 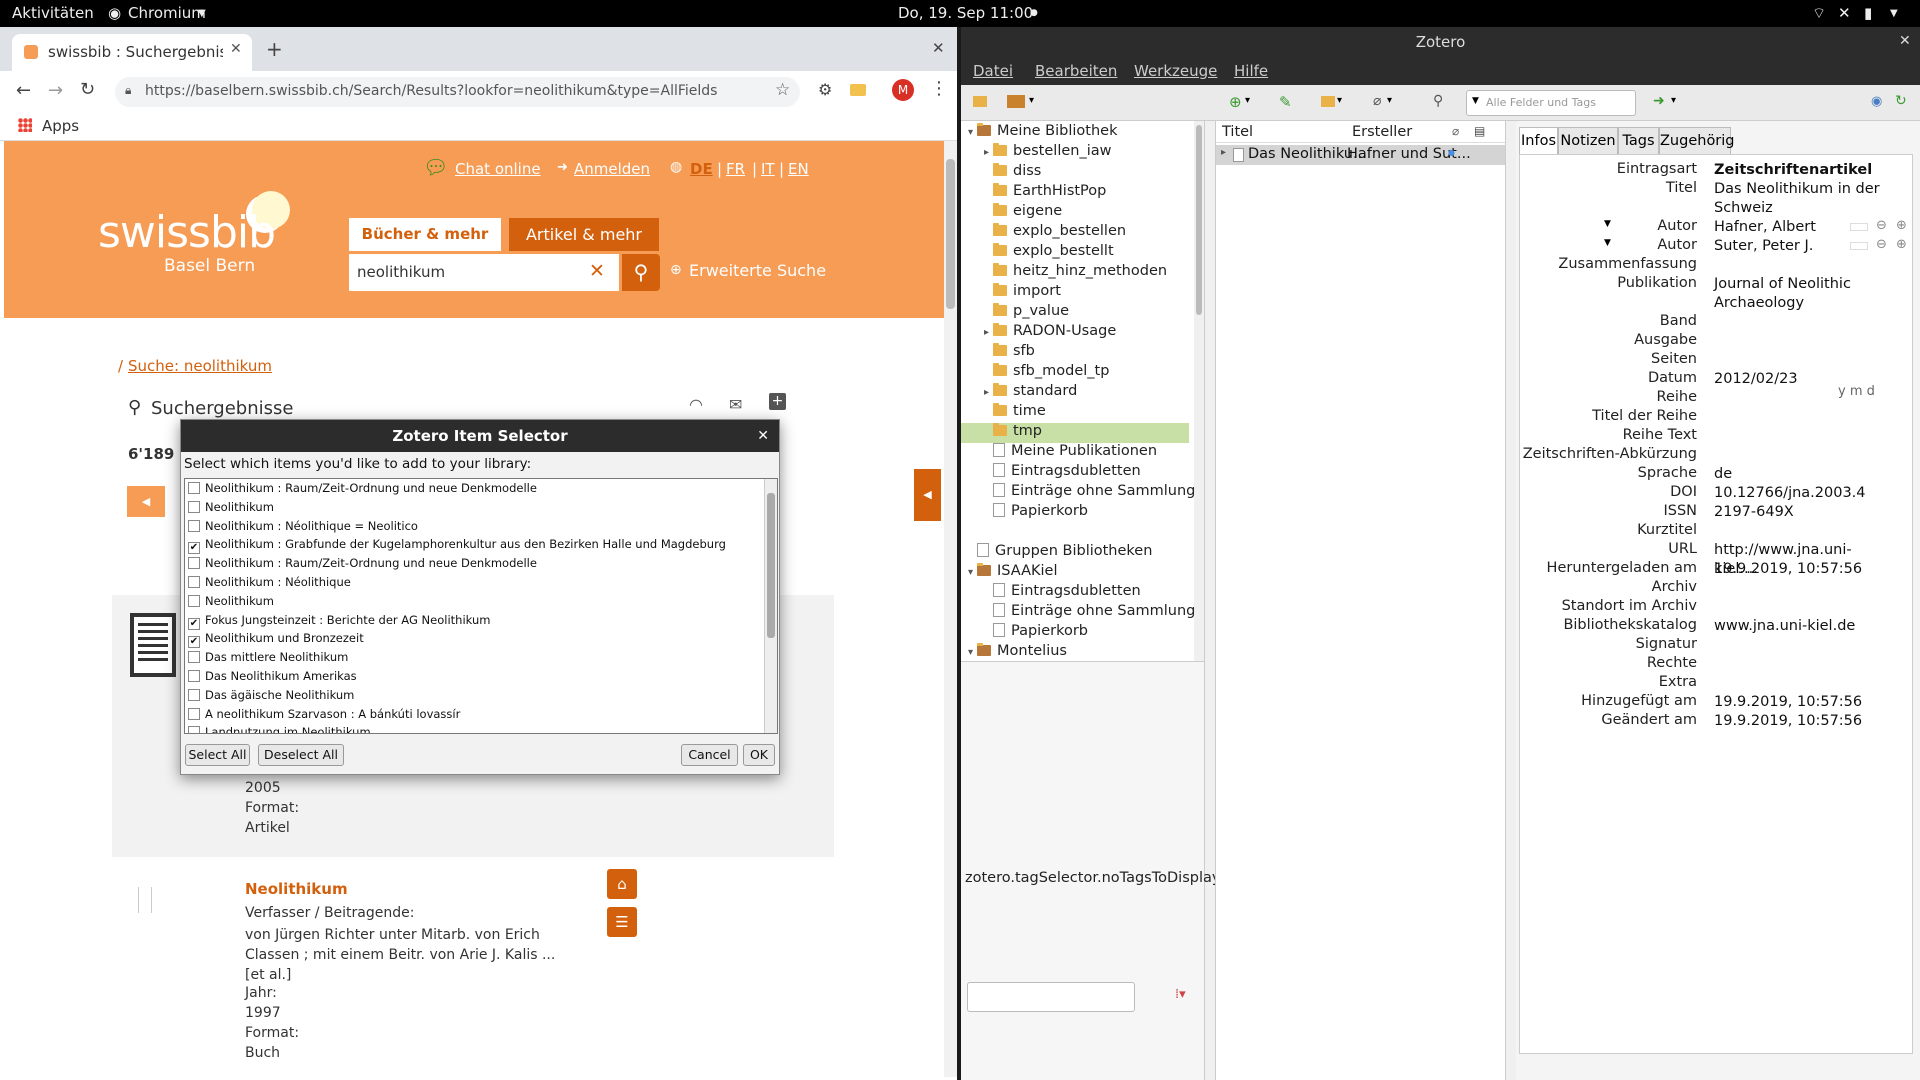 What do you see at coordinates (1901, 101) in the screenshot?
I see `sync-icon: ↻` at bounding box center [1901, 101].